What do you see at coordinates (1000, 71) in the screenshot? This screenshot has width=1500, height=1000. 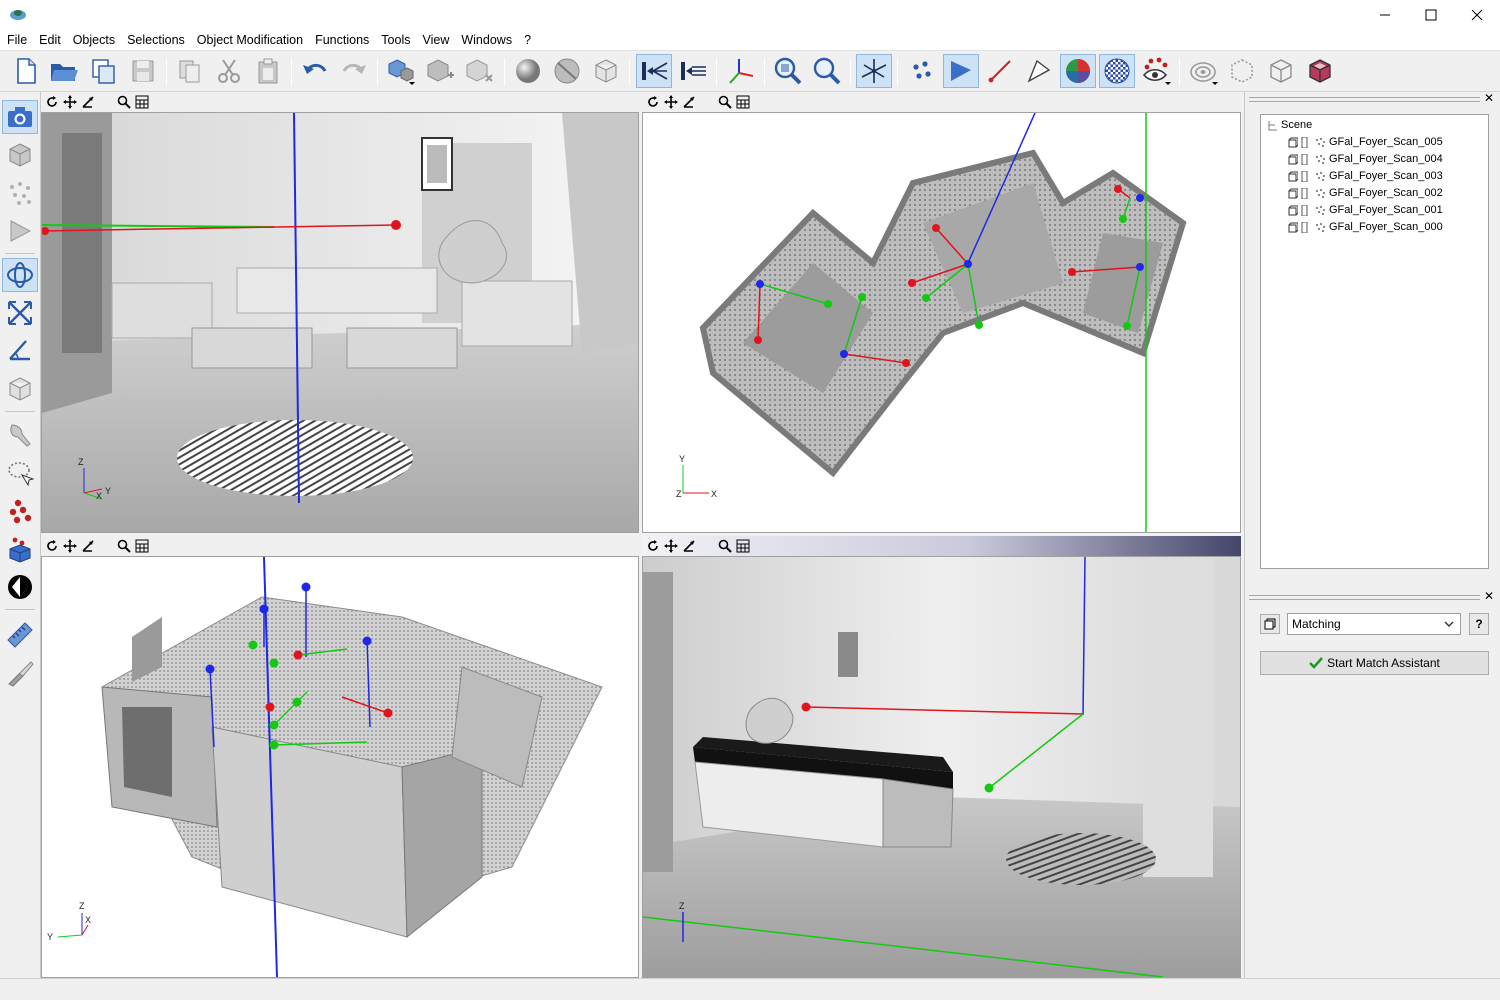 I see `line-mode-button` at bounding box center [1000, 71].